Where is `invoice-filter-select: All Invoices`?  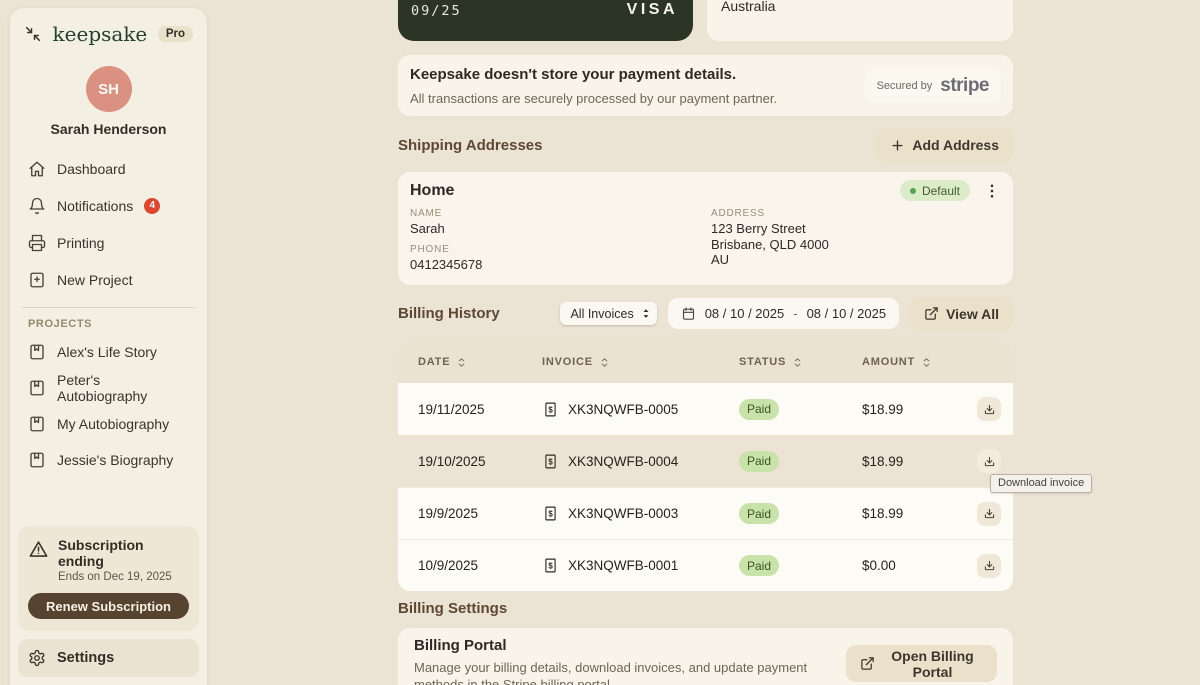 invoice-filter-select: All Invoices is located at coordinates (608, 313).